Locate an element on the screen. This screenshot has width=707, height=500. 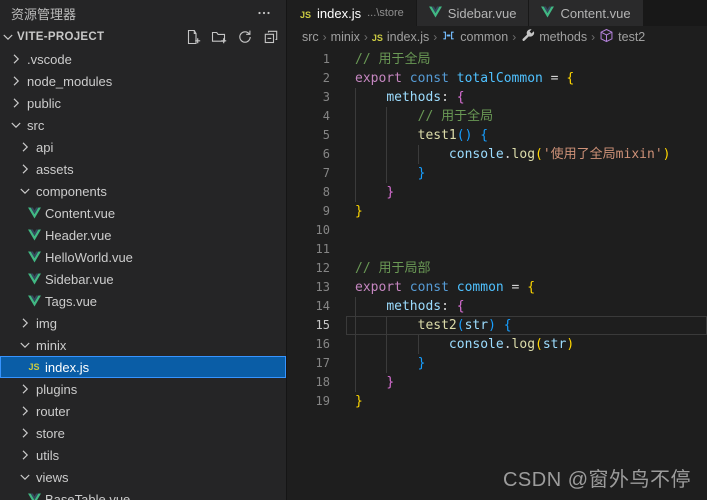
code-line: 17 } is located at coordinates (497, 363).